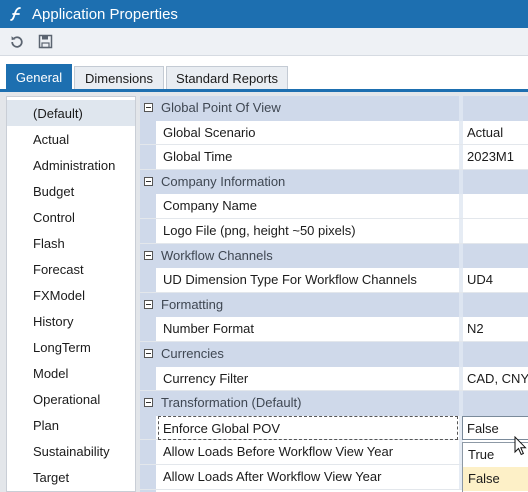 This screenshot has height=492, width=528. I want to click on tree-item-operational: Operational, so click(71, 399).